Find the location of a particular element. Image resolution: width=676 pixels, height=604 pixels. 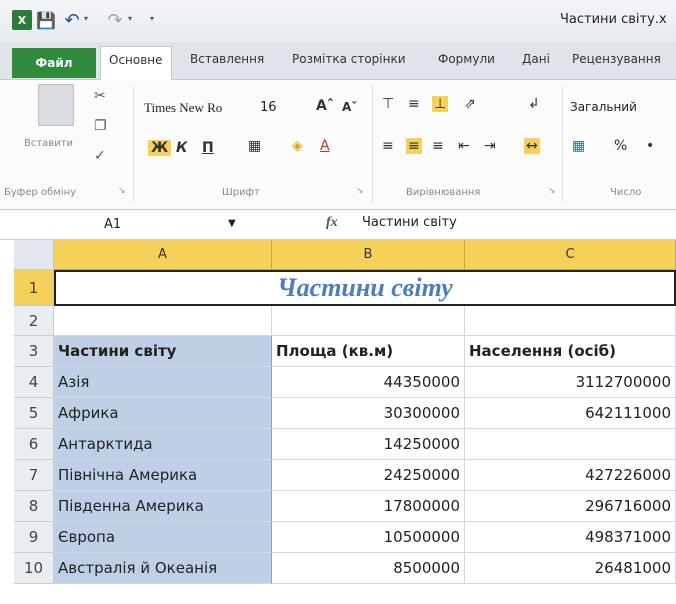

font-color-icon: A is located at coordinates (325, 146).